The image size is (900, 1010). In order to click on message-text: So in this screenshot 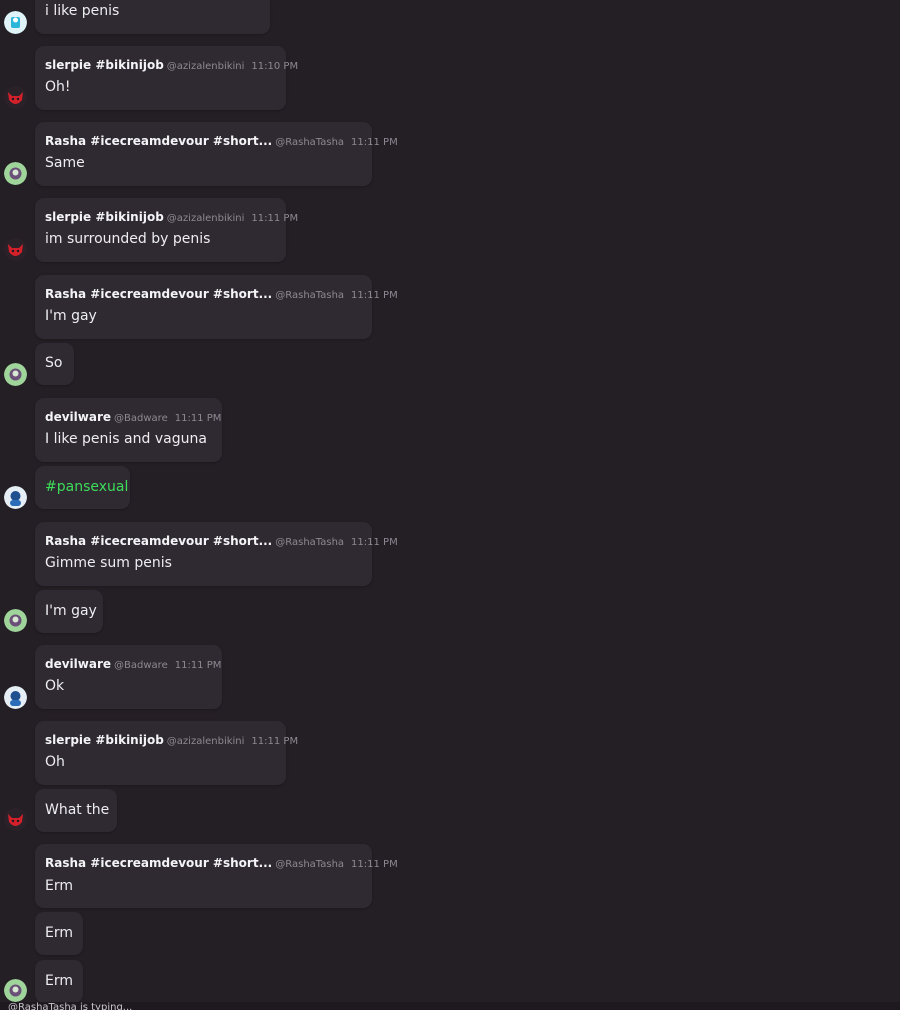, I will do `click(54, 363)`.